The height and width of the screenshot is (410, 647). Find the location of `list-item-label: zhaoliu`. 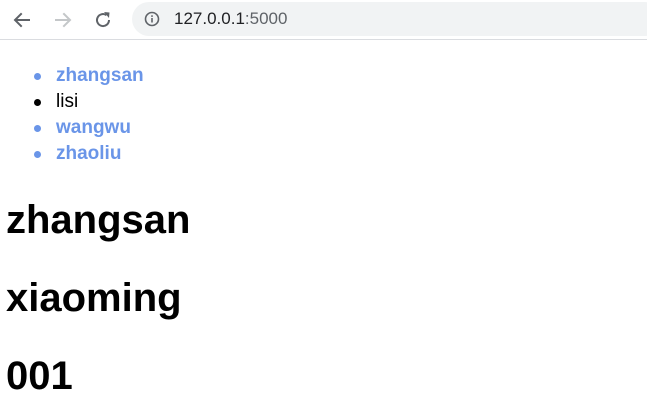

list-item-label: zhaoliu is located at coordinates (88, 153).